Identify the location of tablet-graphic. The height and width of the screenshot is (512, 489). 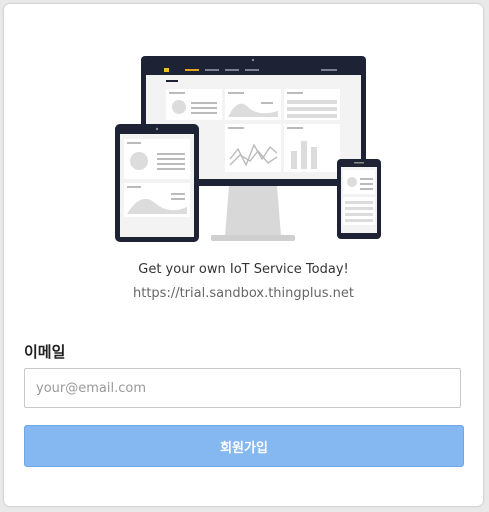
(157, 183).